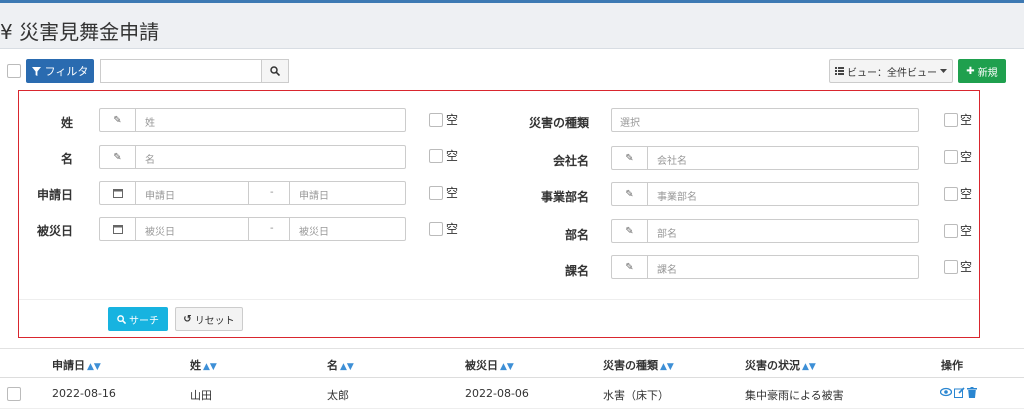 The height and width of the screenshot is (416, 1024). I want to click on column-header-apply-date: 申請日 ▲▼, so click(76, 365).